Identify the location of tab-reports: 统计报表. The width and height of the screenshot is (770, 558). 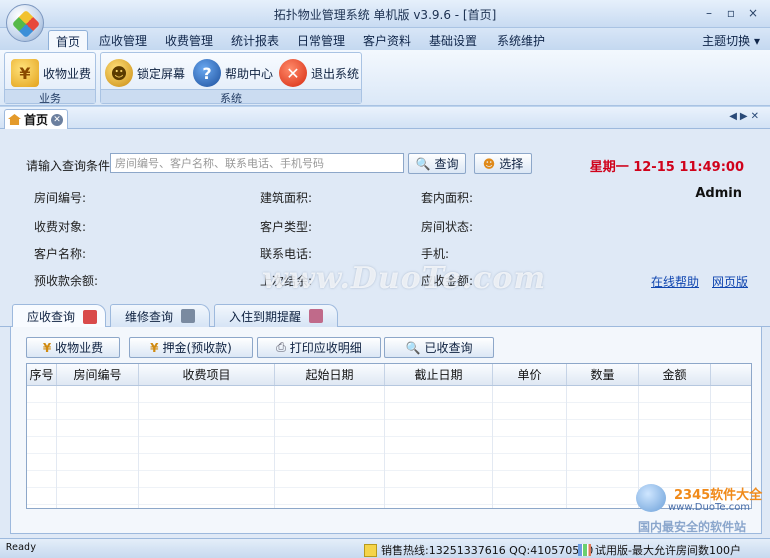
(255, 40).